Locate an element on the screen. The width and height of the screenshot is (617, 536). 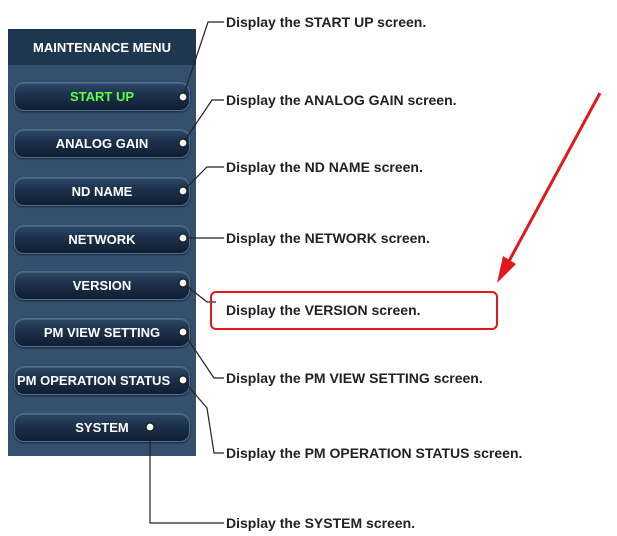
callout-line-pm-operation-status is located at coordinates (203, 416).